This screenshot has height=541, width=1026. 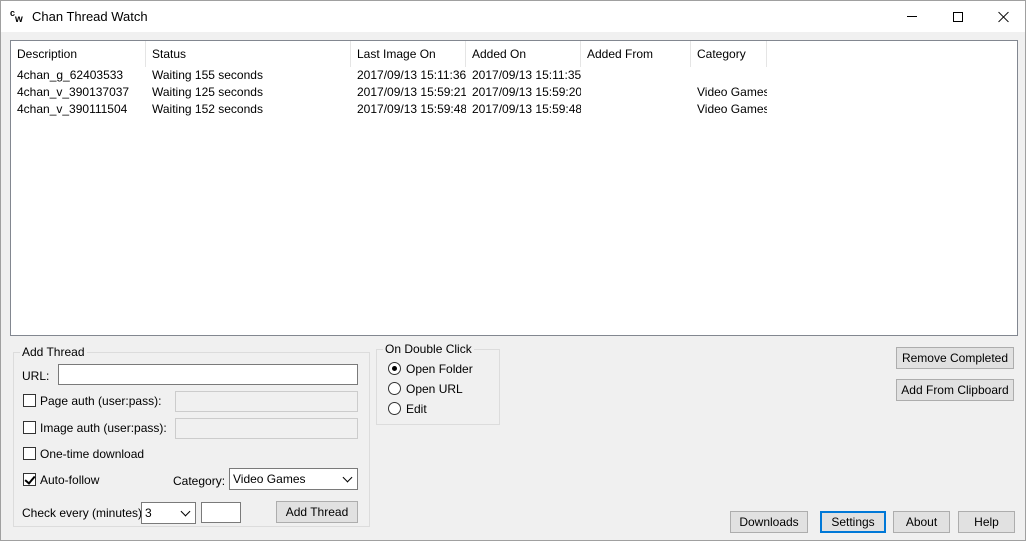 I want to click on edit-radio, so click(x=394, y=408).